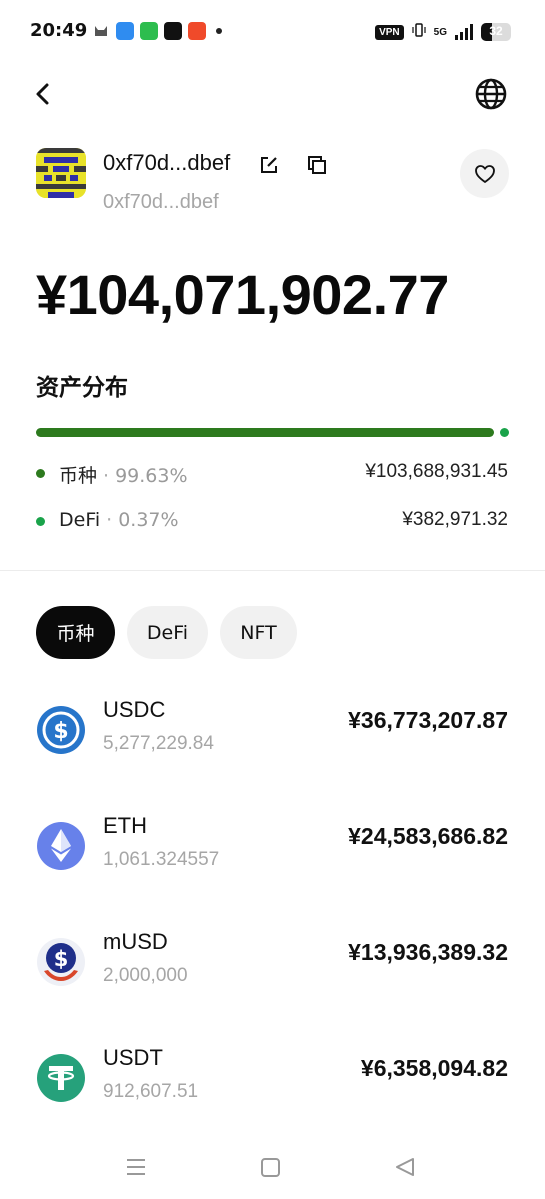  Describe the element at coordinates (272, 570) in the screenshot. I see `section-divider` at that location.